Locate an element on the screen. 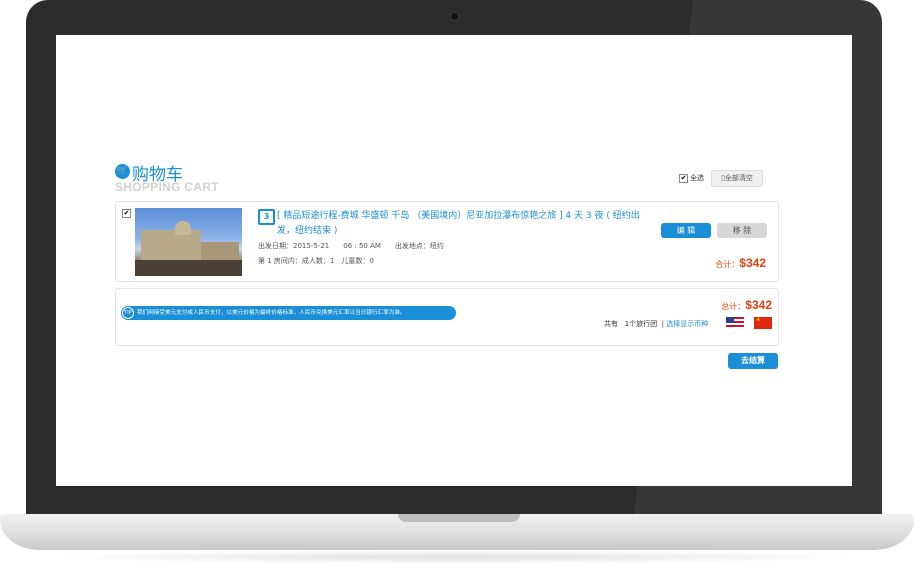 This screenshot has height=573, width=914. laptop-notch is located at coordinates (459, 518).